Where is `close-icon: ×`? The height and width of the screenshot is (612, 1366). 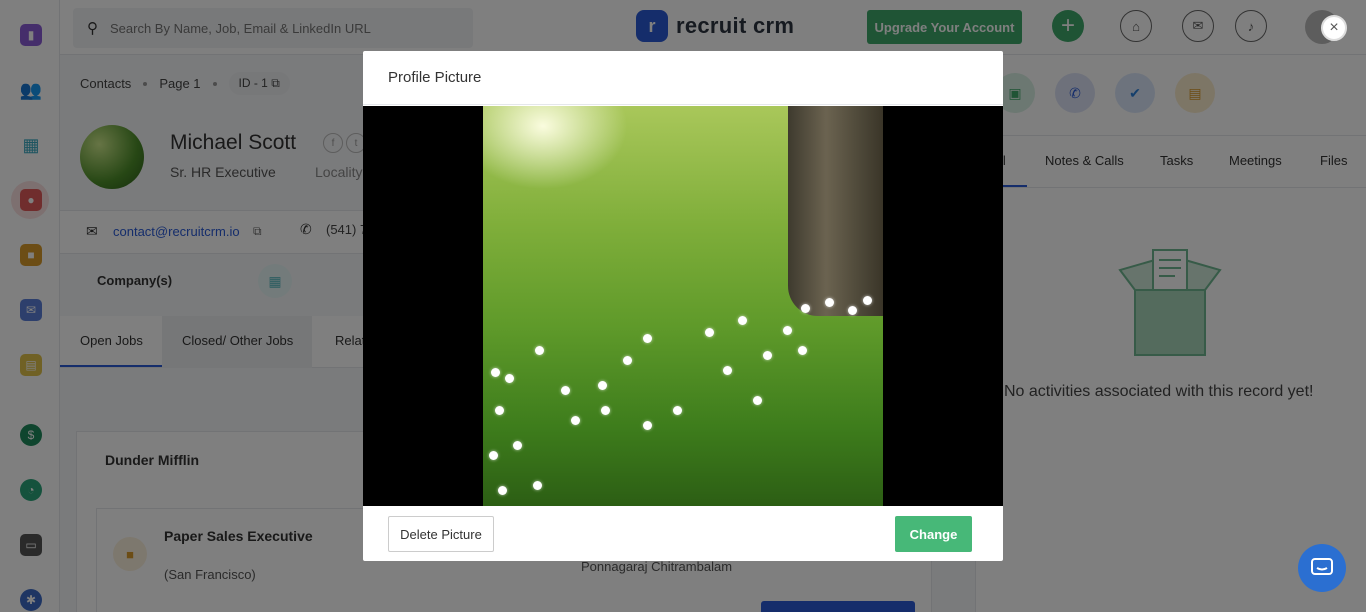 close-icon: × is located at coordinates (1334, 28).